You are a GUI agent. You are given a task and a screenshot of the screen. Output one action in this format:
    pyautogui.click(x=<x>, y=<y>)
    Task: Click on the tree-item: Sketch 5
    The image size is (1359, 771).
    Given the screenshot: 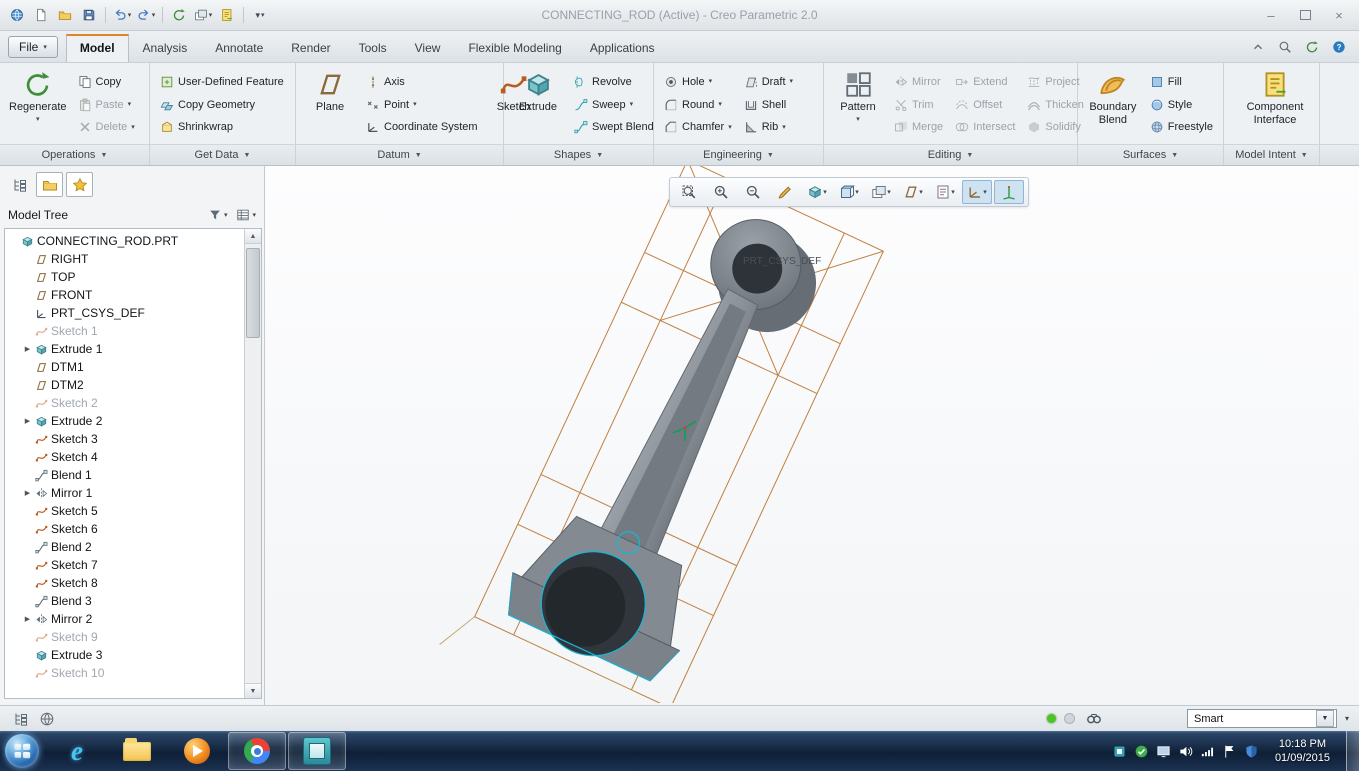 What is the action you would take?
    pyautogui.click(x=125, y=511)
    